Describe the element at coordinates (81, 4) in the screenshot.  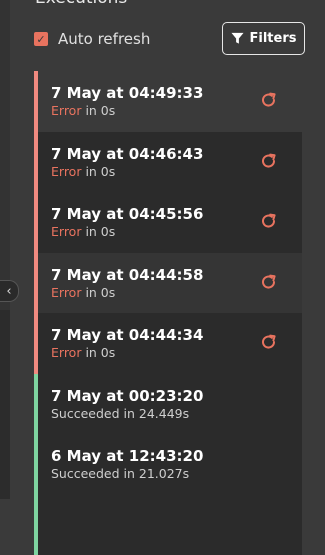
I see `panel-title: Executions` at that location.